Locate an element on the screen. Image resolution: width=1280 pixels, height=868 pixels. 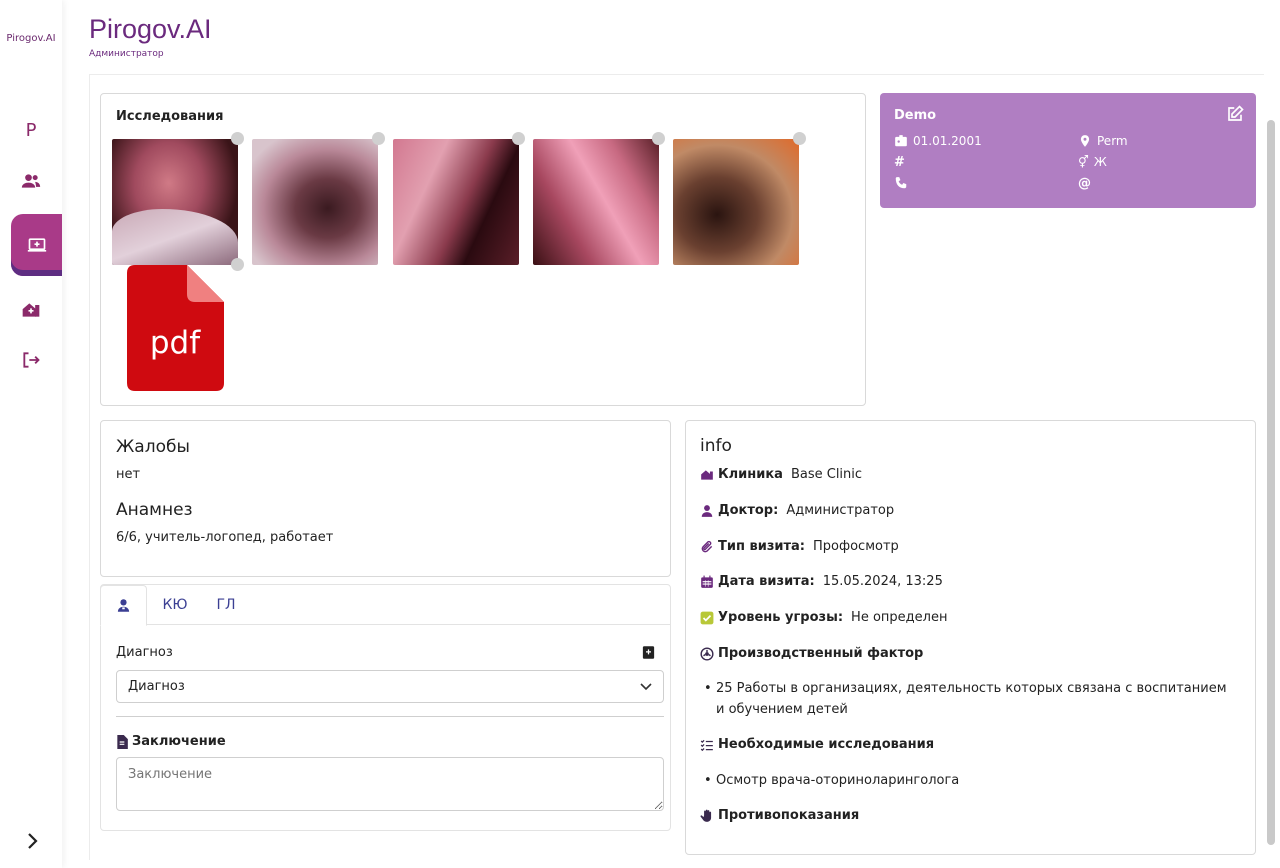
logo-p-icon: Р is located at coordinates (31, 130).